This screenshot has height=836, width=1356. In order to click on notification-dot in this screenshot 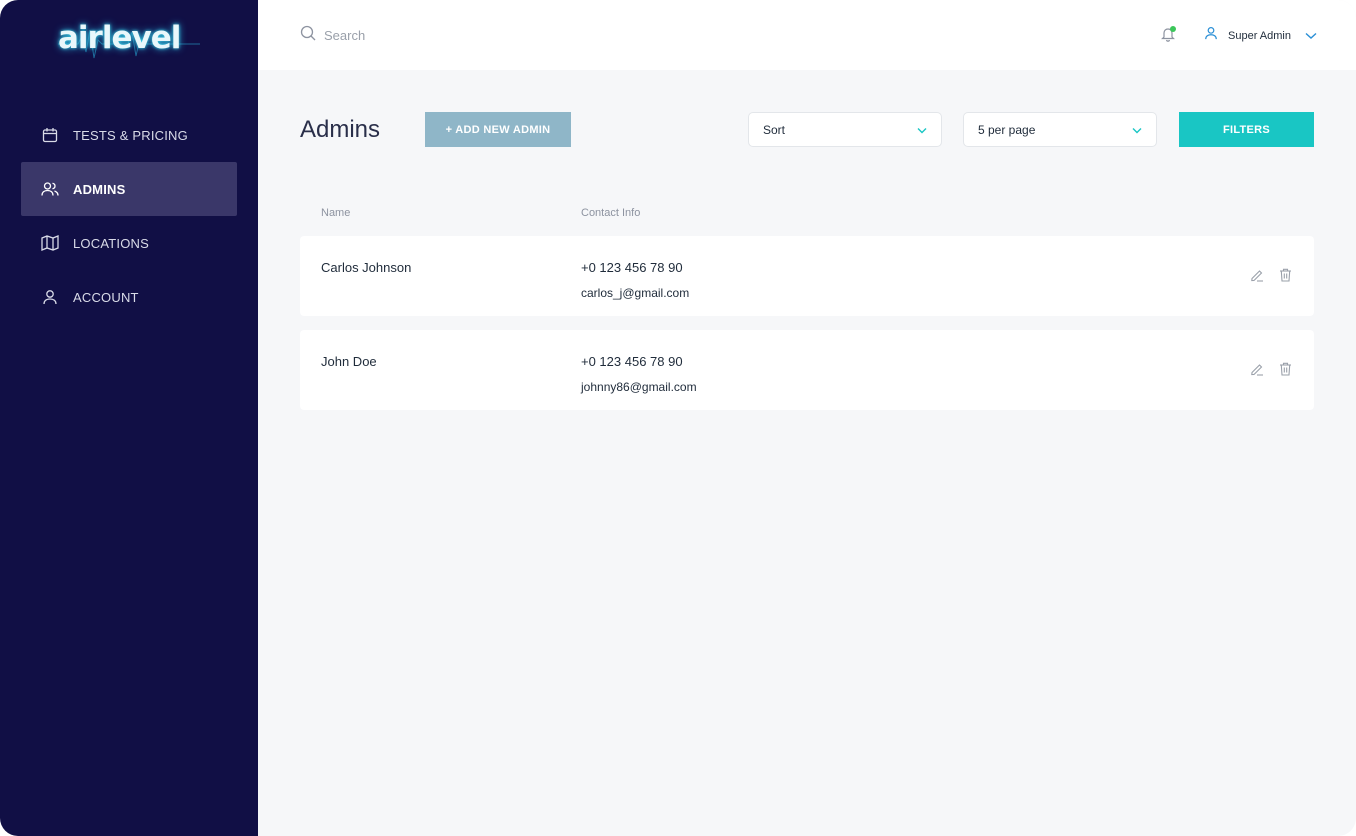, I will do `click(1173, 29)`.